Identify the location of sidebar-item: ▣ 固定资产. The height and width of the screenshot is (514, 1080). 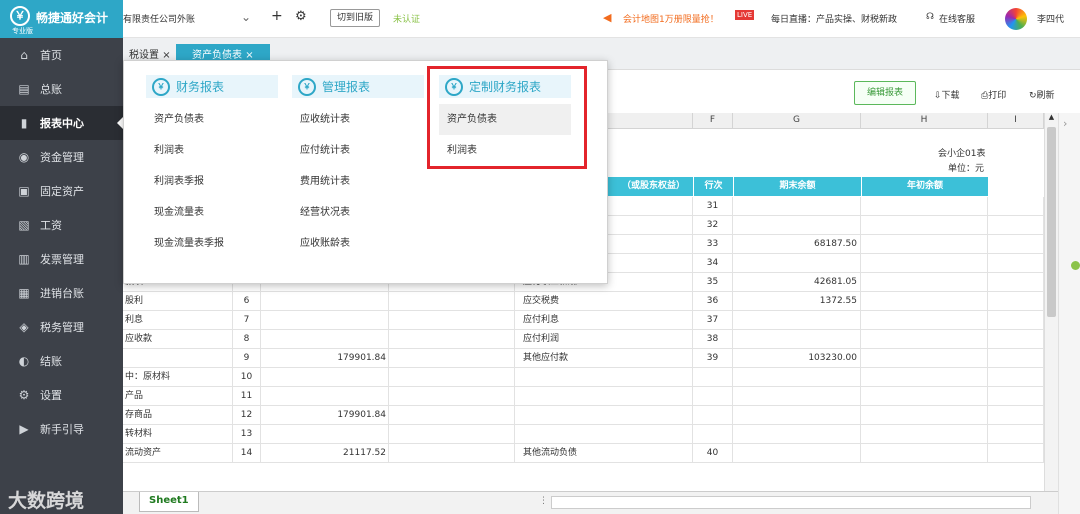
(61, 191).